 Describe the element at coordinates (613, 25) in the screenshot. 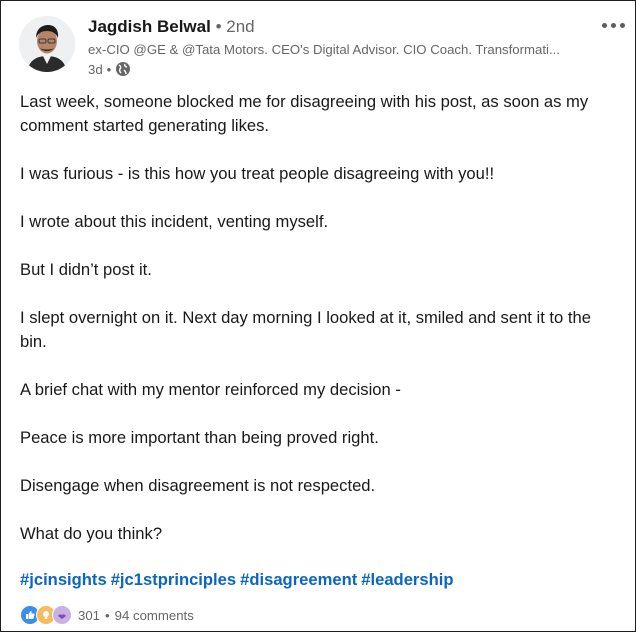

I see `more-options-icon` at that location.